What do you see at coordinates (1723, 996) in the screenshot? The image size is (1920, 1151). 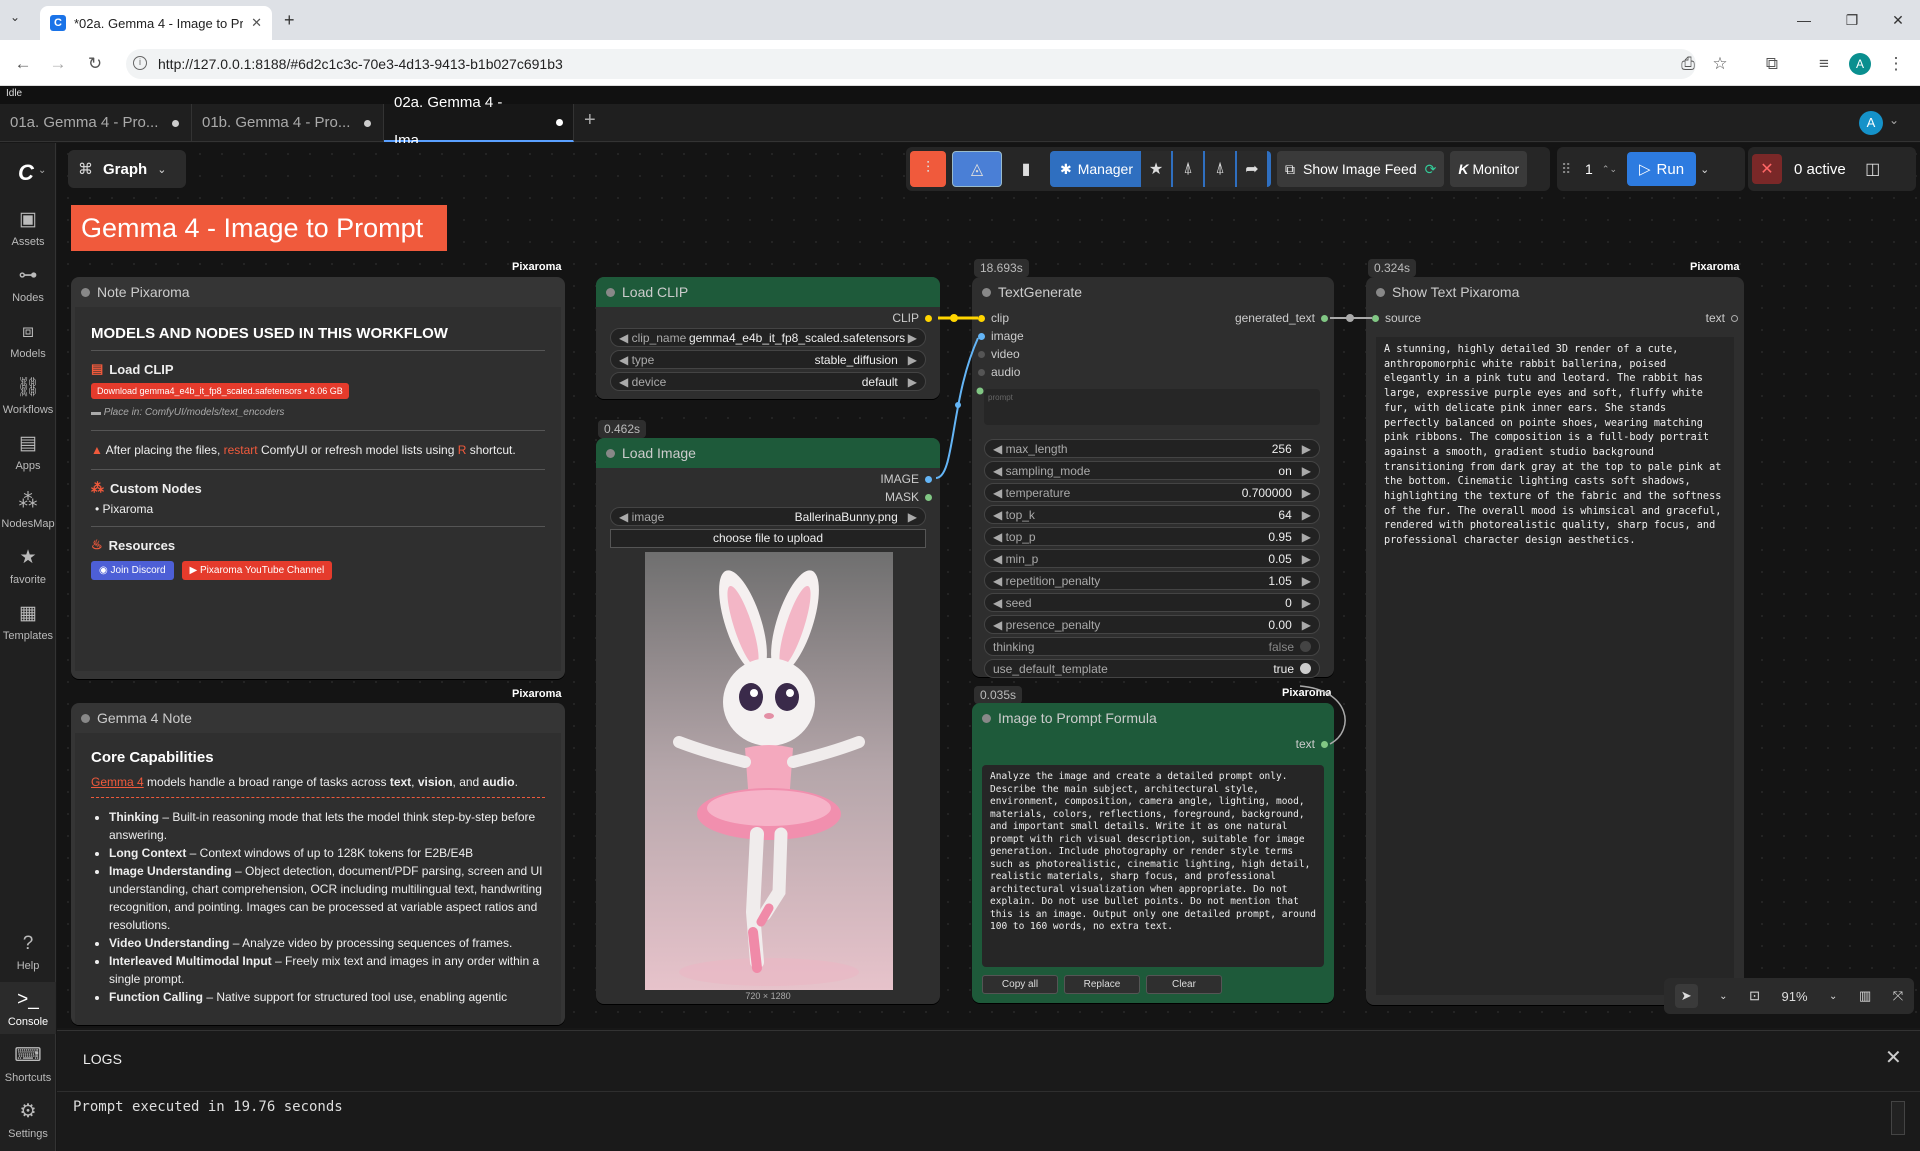 I see `tool-chevron-icon: ⌄` at bounding box center [1723, 996].